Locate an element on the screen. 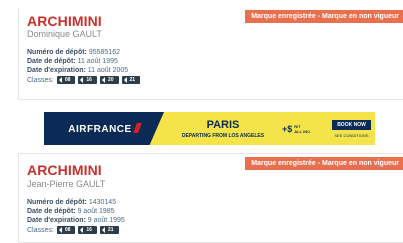 This screenshot has height=243, width=403. ad-subtitle: DEPARTING FROM LOS ANGELES is located at coordinates (223, 135).